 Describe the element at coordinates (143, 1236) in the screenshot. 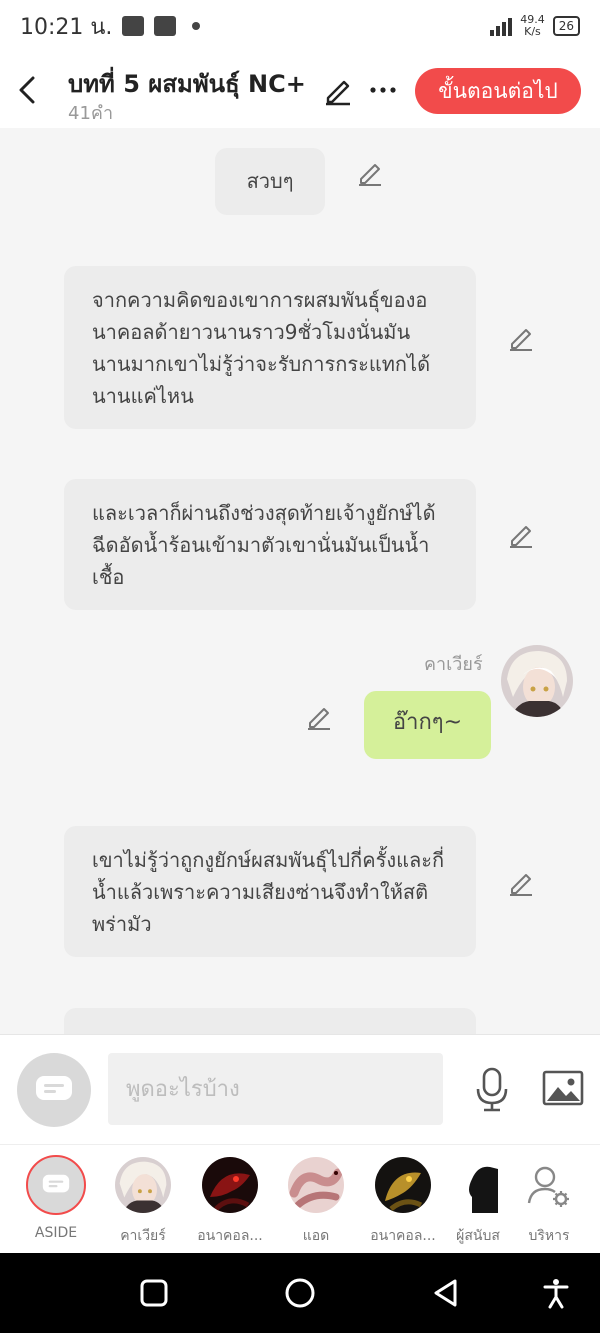

I see `character-label: คาเวียร์` at that location.